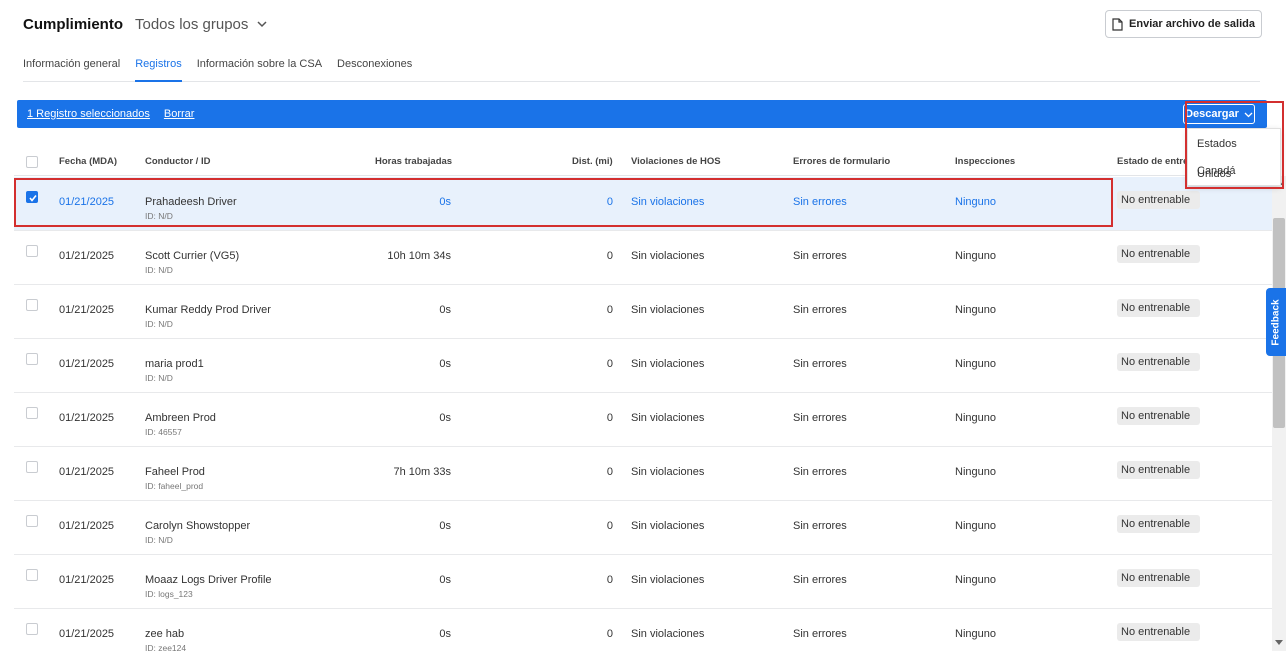  Describe the element at coordinates (180, 418) in the screenshot. I see `row-driver-name: Ambreen Prod` at that location.